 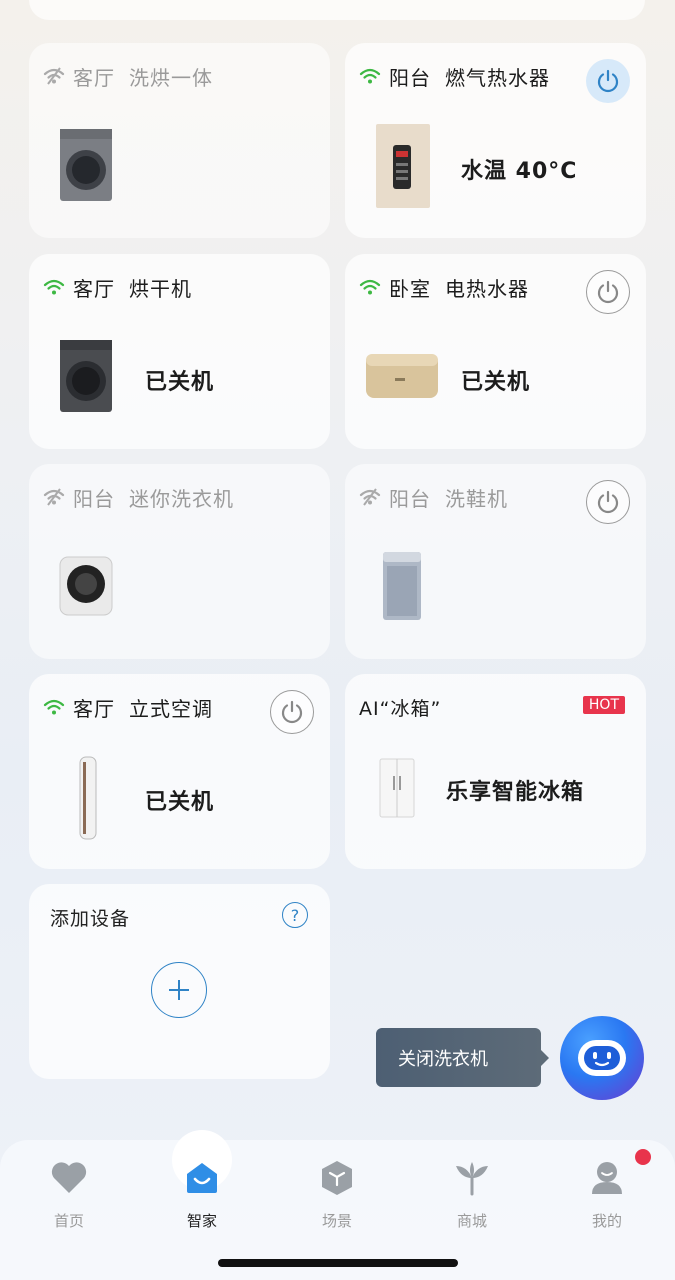 What do you see at coordinates (476, 498) in the screenshot?
I see `device-name: 洗鞋机` at bounding box center [476, 498].